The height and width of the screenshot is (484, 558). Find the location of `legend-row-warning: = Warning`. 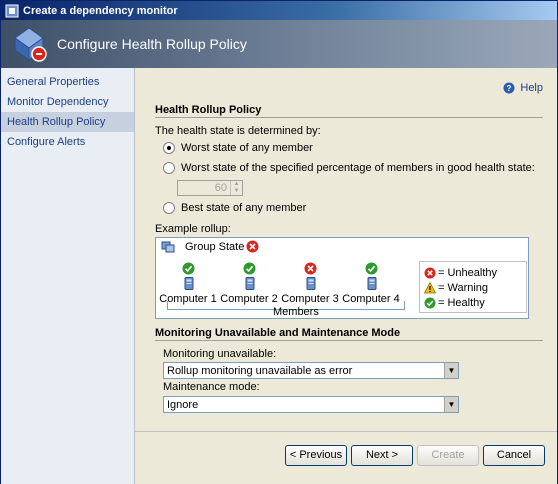

legend-row-warning: = Warning is located at coordinates (473, 287).